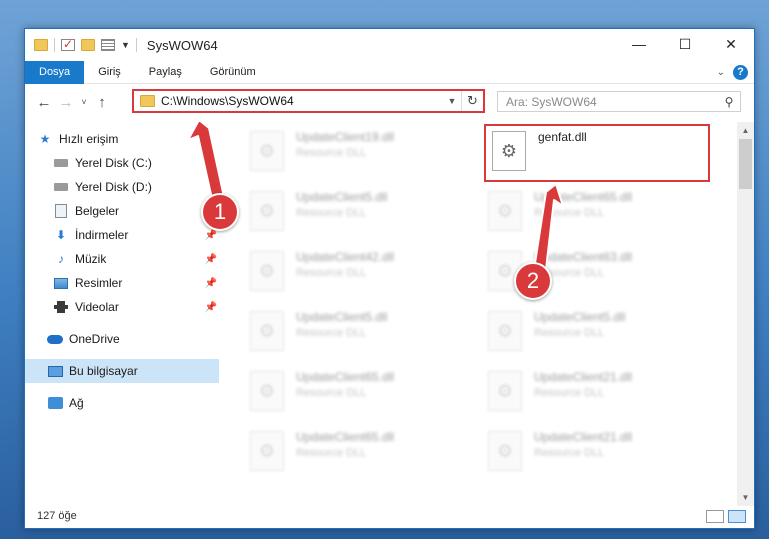 The height and width of the screenshot is (539, 769). I want to click on list-item-genfat: ⚙ genfat.dll, so click(597, 153).